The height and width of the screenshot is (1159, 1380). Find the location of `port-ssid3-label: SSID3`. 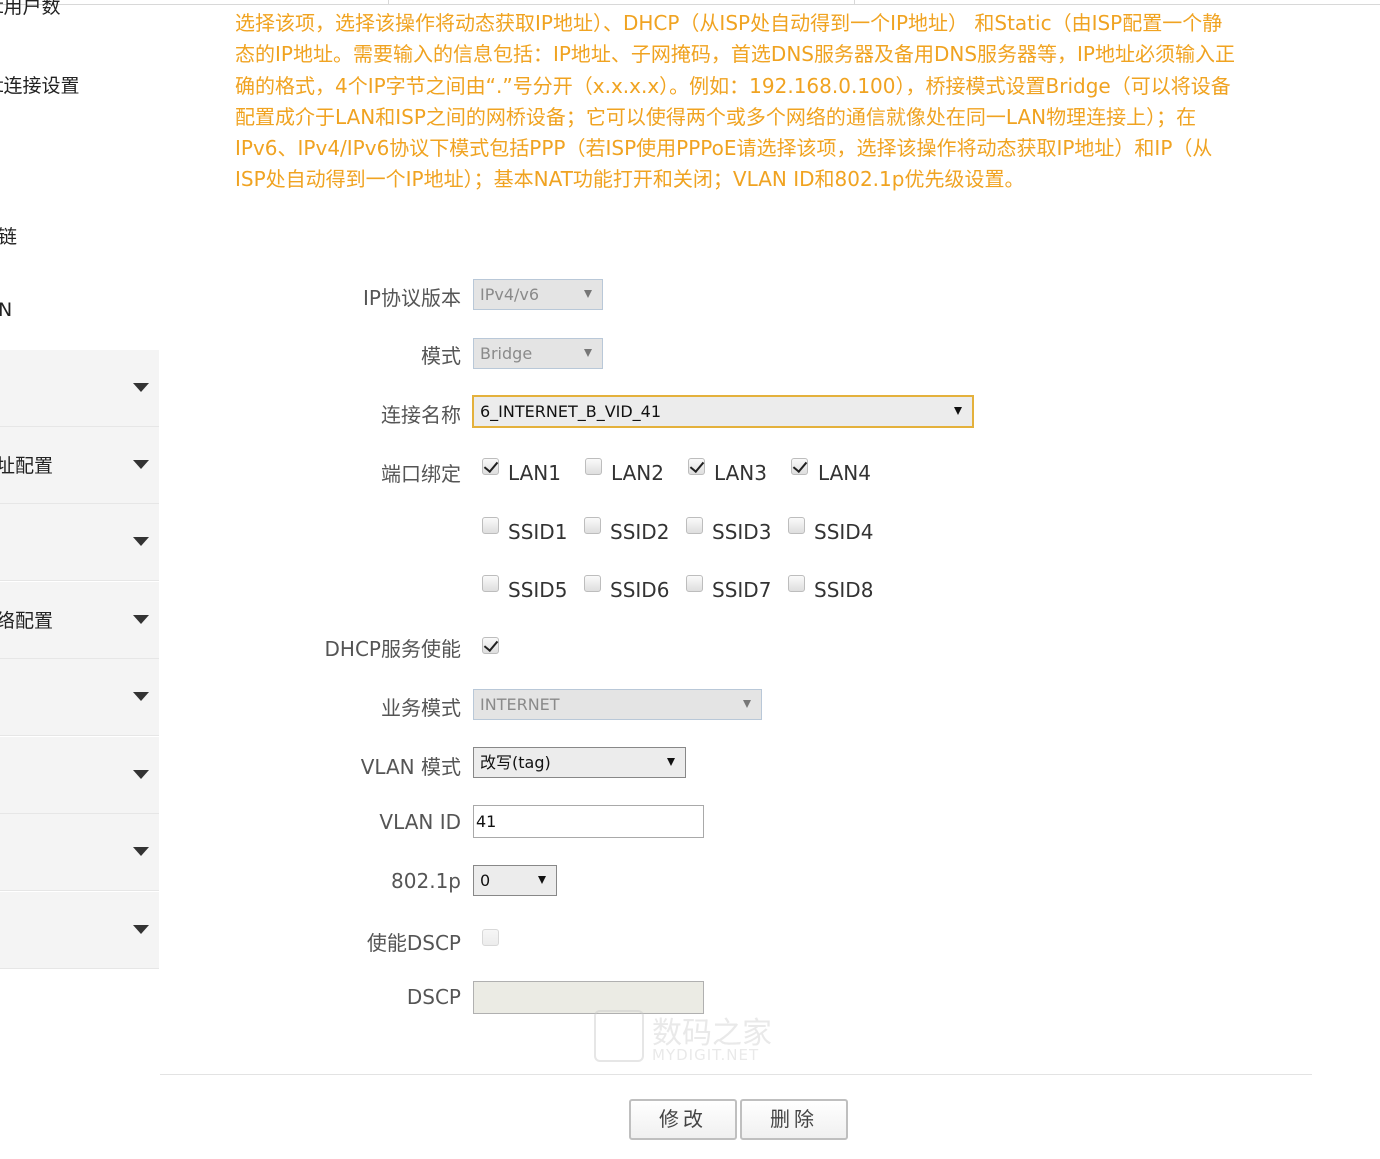

port-ssid3-label: SSID3 is located at coordinates (742, 532).